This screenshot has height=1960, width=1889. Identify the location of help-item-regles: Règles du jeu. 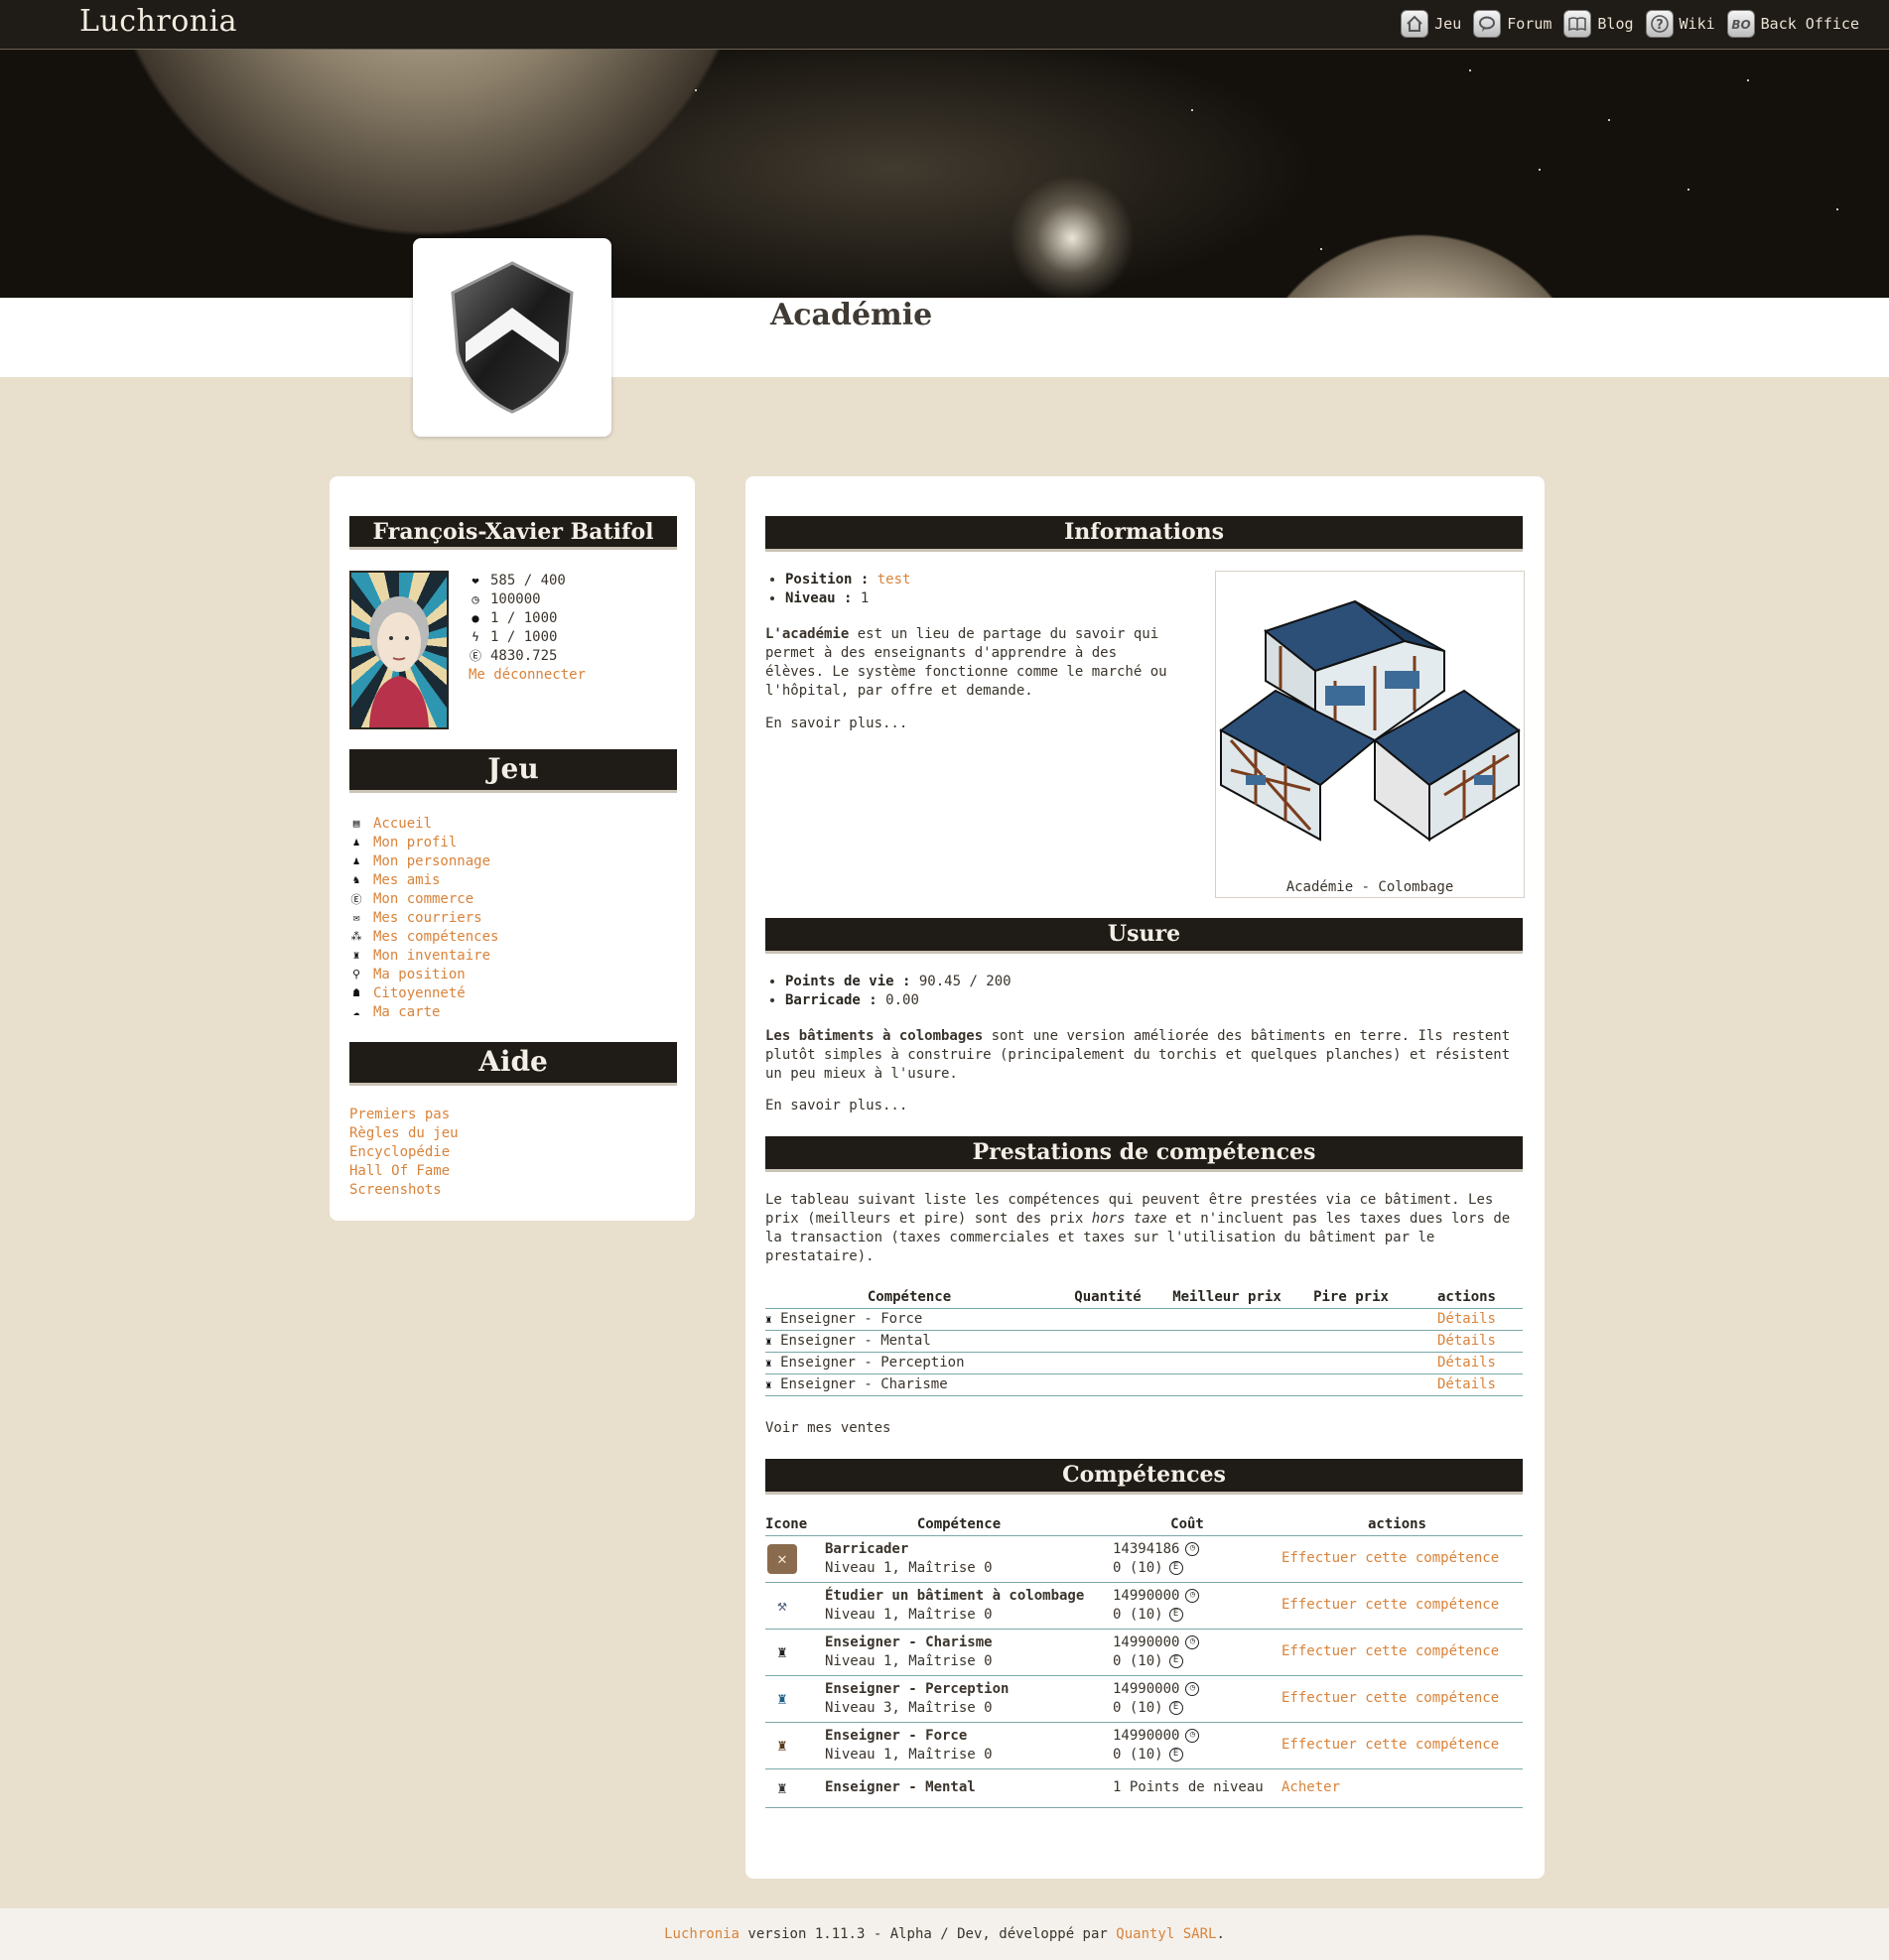
(404, 1134).